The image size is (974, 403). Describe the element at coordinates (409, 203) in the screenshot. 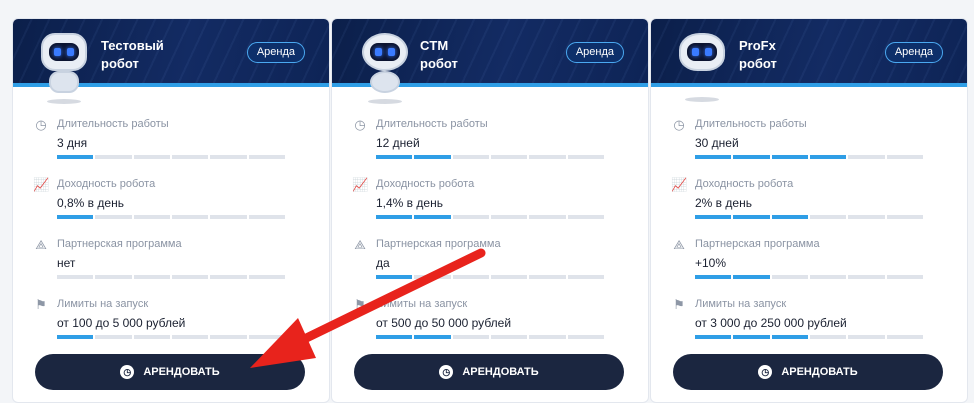

I see `stat-value: 1,4% в день` at that location.